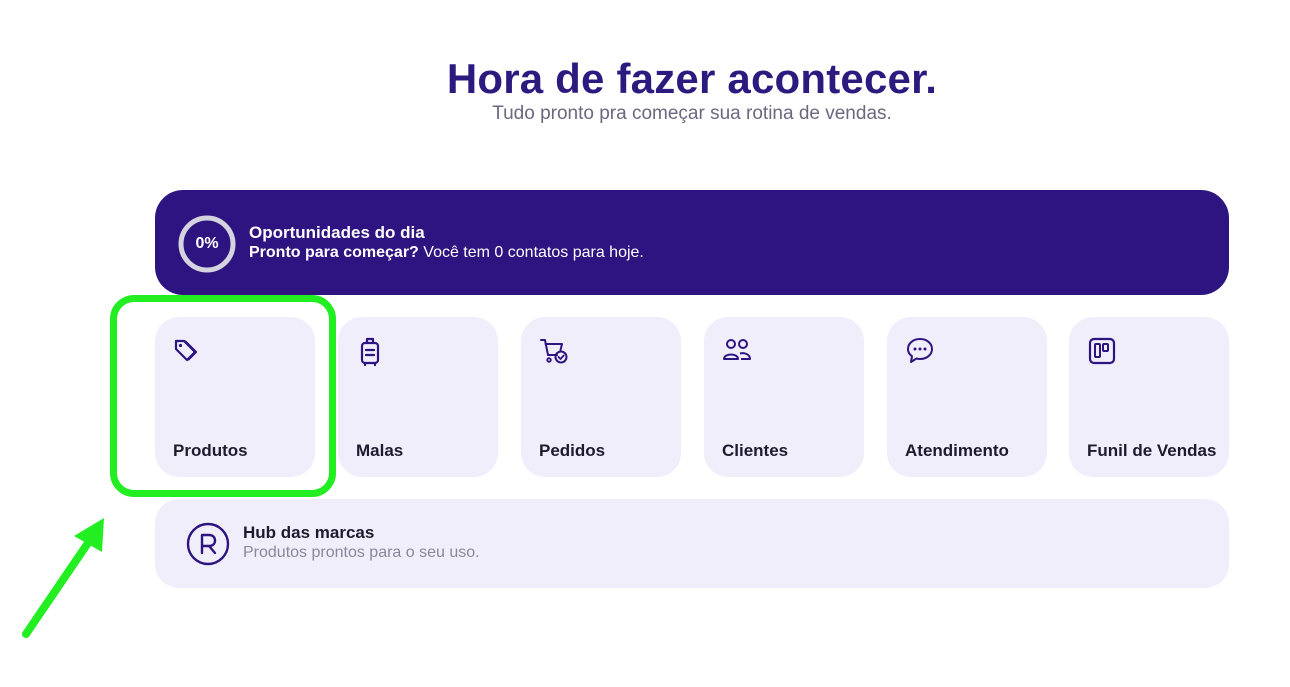 Image resolution: width=1290 pixels, height=687 pixels. What do you see at coordinates (334, 252) in the screenshot?
I see `banner-lead: Pronto para começar?` at bounding box center [334, 252].